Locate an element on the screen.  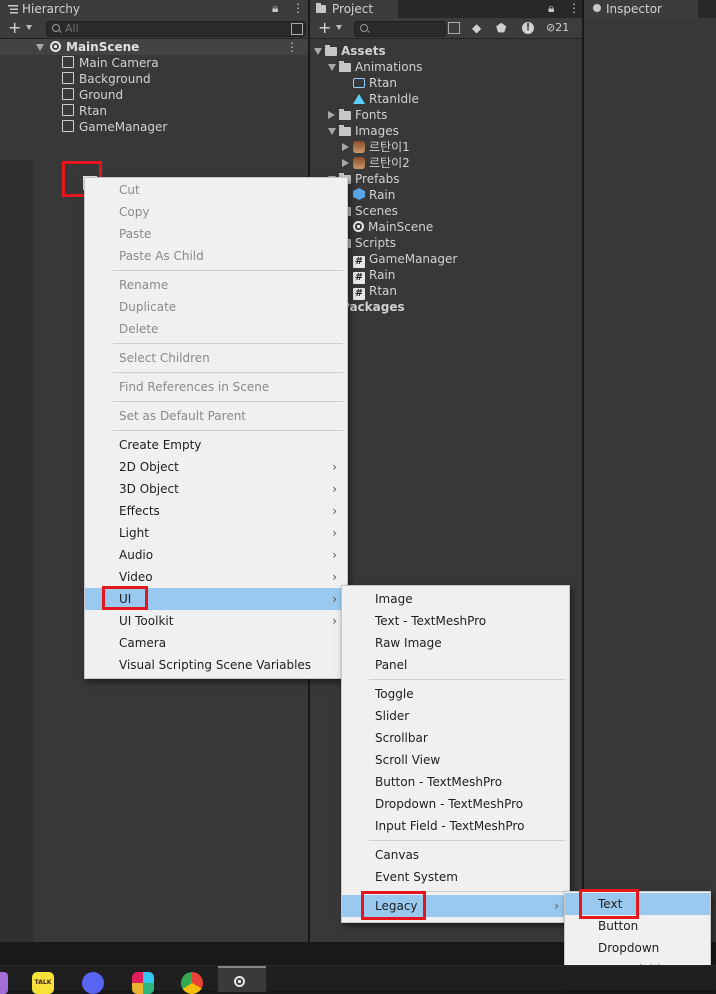
hidden-packages-icon: ⊘21 is located at coordinates (557, 27).